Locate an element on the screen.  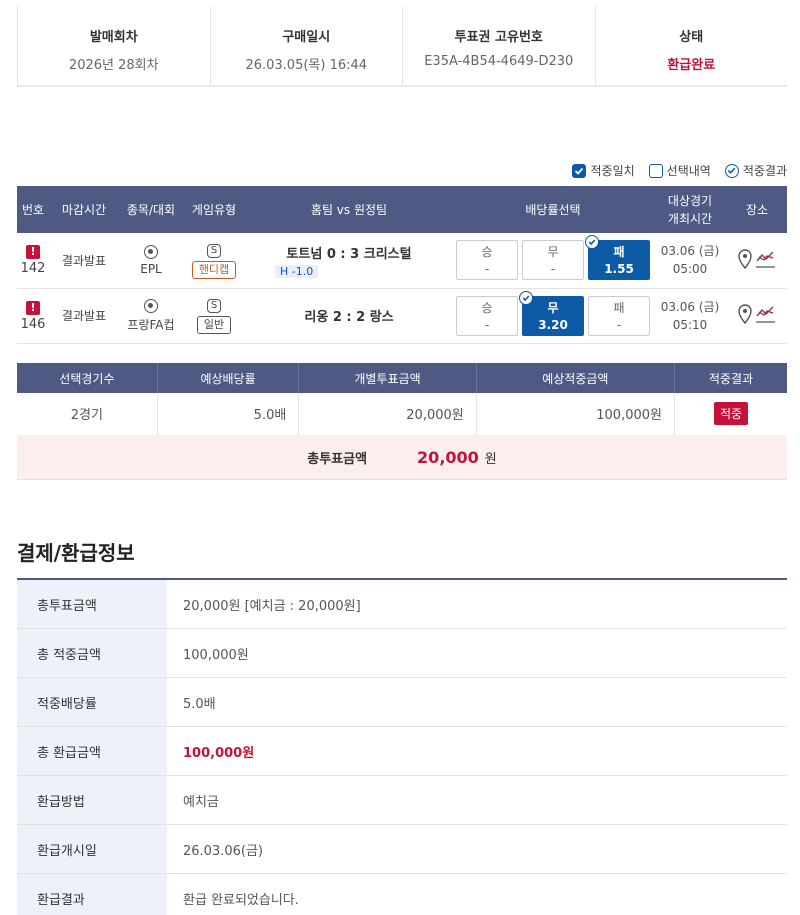
odds-button-draw: 무 - is located at coordinates (553, 260).